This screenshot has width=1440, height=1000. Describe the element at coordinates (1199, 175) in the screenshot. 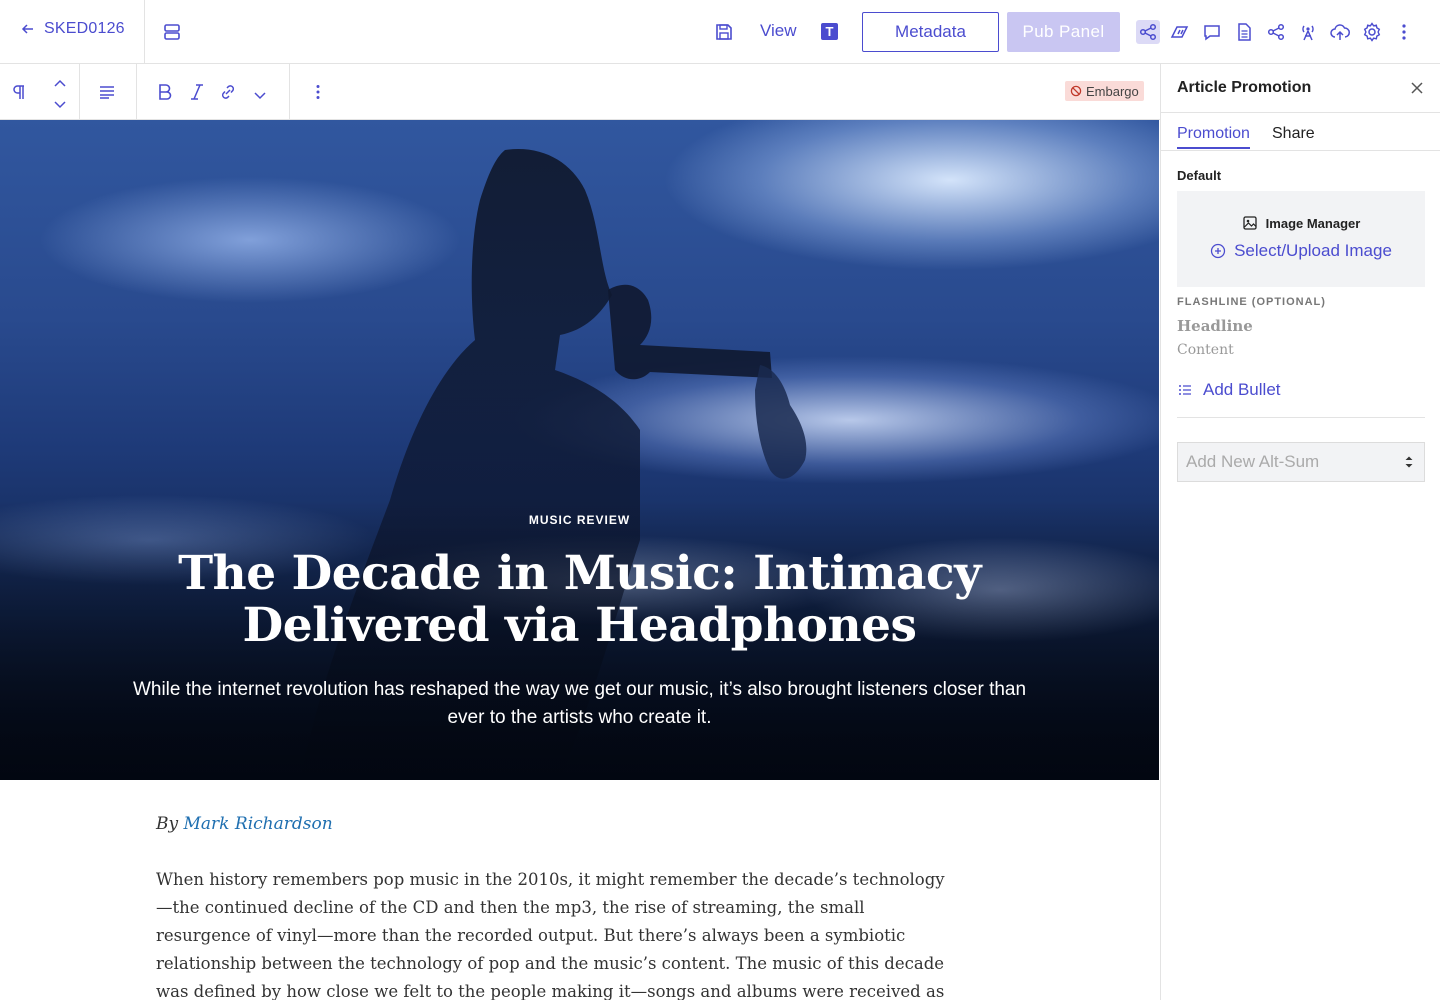

I see `default-label: Default` at that location.